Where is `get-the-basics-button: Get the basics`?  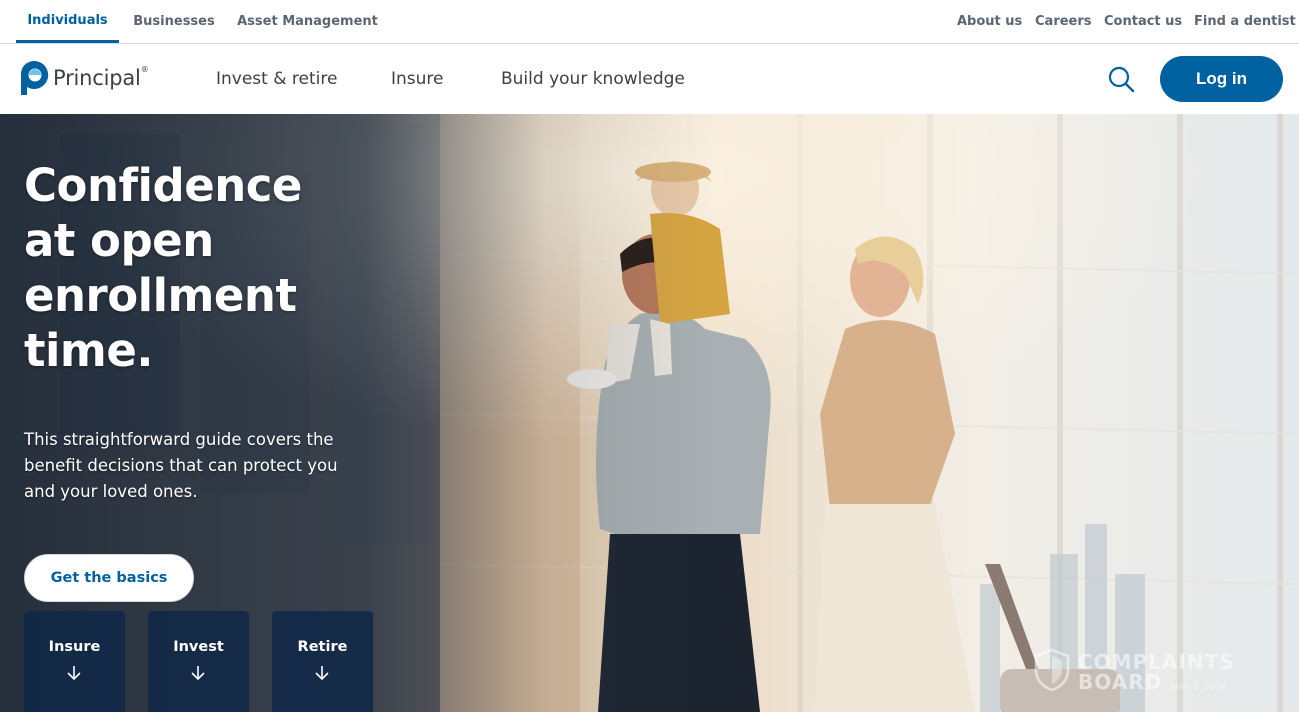
get-the-basics-button: Get the basics is located at coordinates (109, 578).